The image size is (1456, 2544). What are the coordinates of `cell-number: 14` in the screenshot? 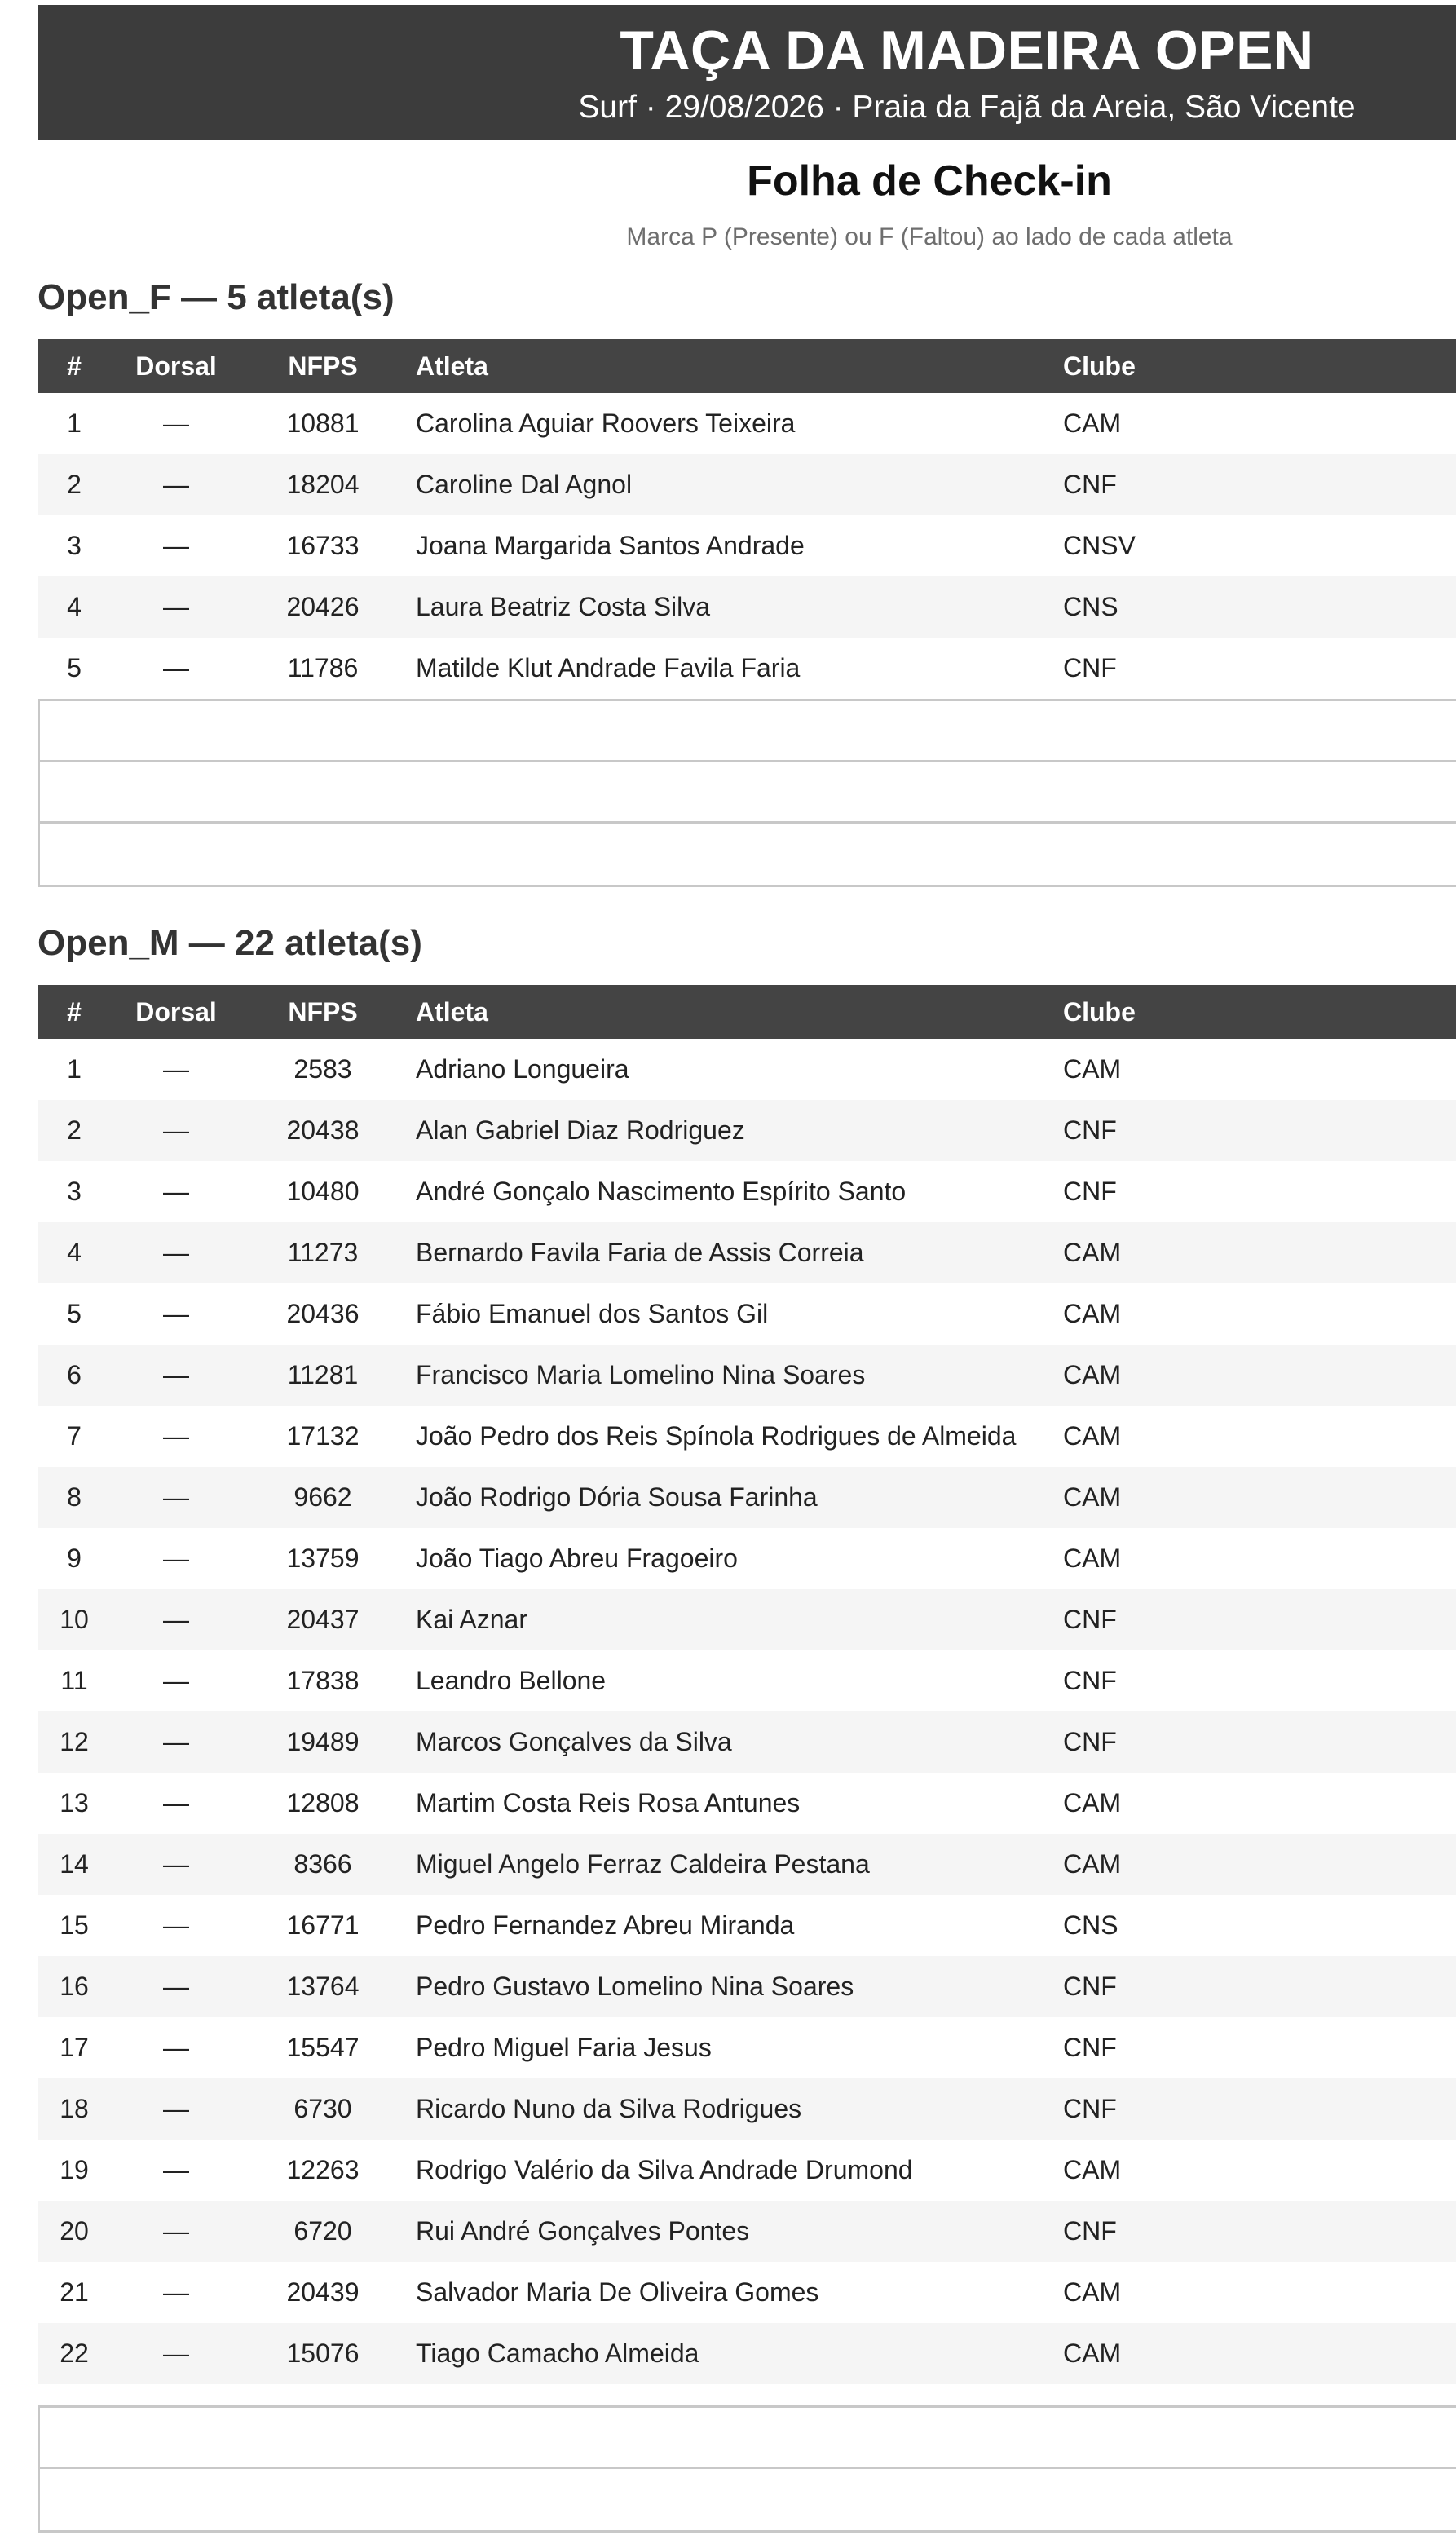 It's located at (74, 1864).